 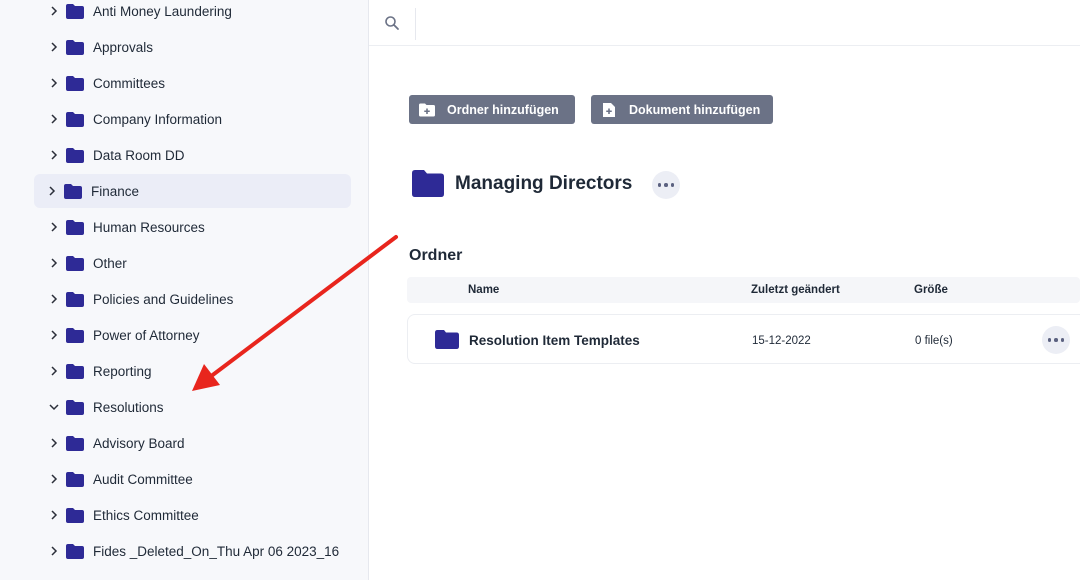 What do you see at coordinates (149, 227) in the screenshot?
I see `tree-item-label: Human Resources` at bounding box center [149, 227].